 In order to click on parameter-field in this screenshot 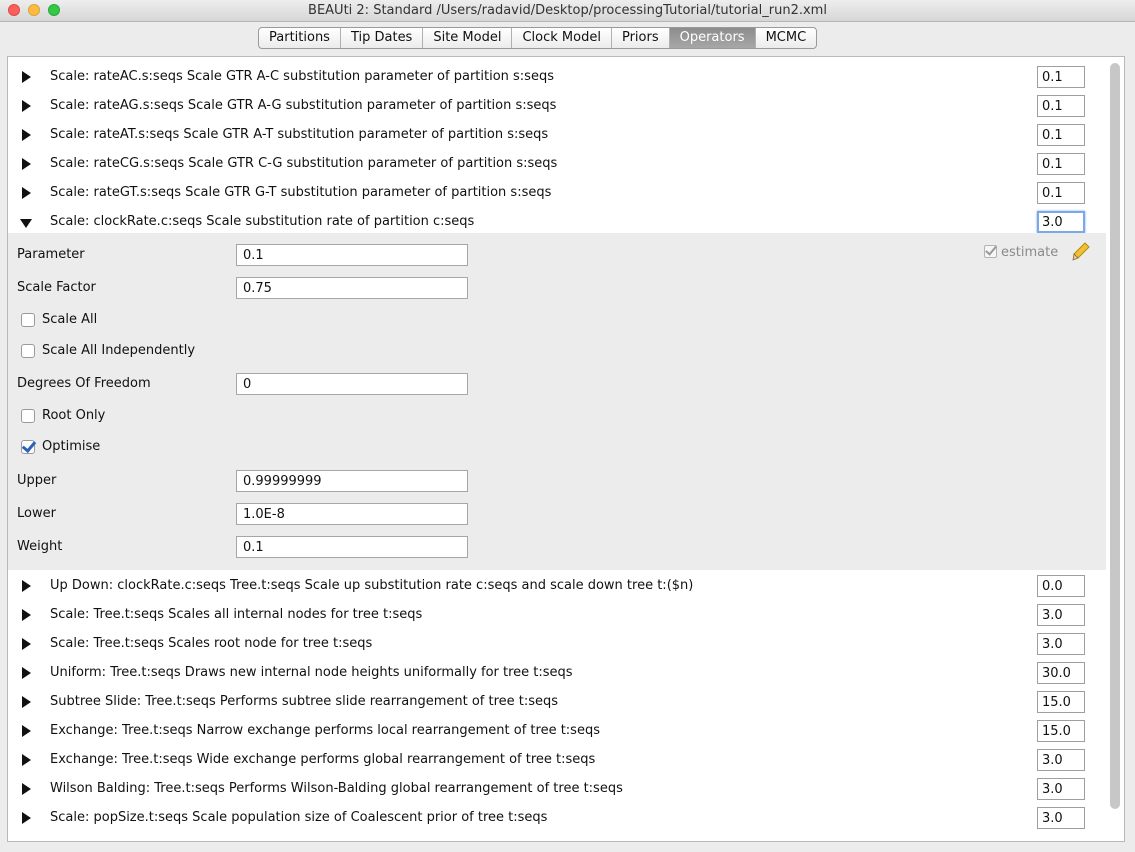, I will do `click(352, 255)`.